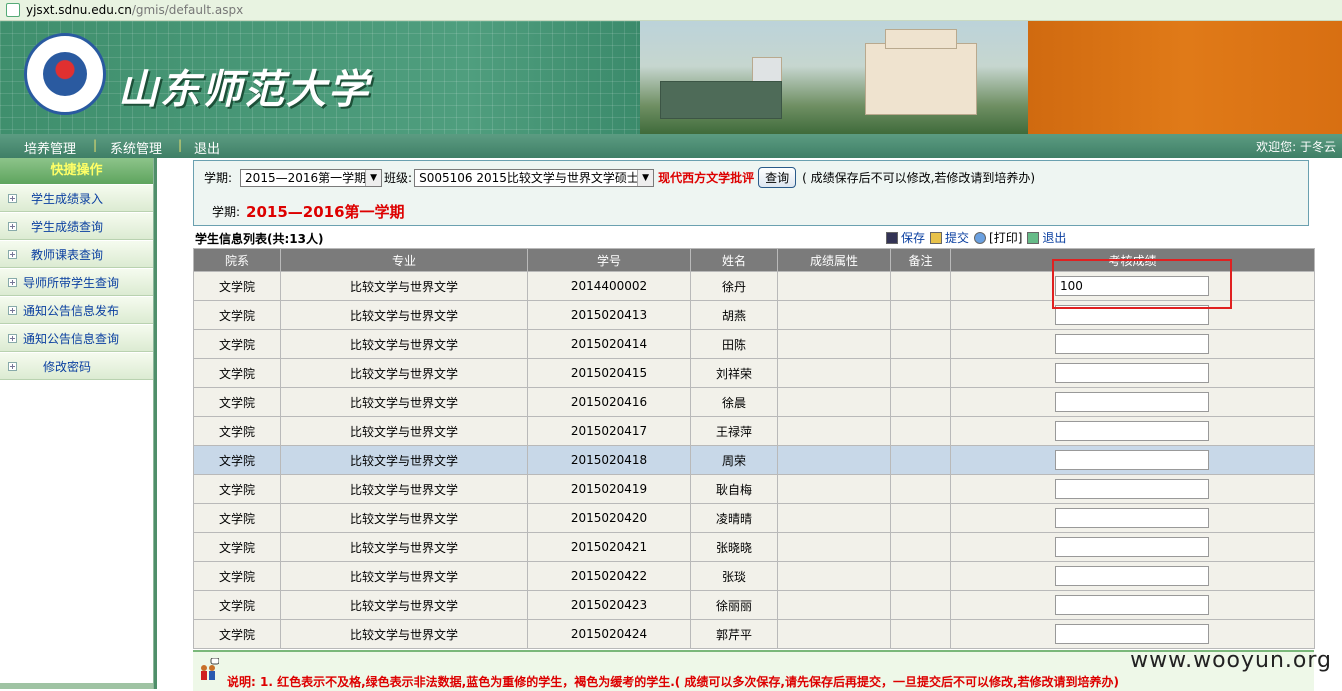 This screenshot has height=691, width=1342. What do you see at coordinates (919, 178) in the screenshot?
I see `save-hint: ( 成绩保存后不可以修改,若修改请到培养办)` at bounding box center [919, 178].